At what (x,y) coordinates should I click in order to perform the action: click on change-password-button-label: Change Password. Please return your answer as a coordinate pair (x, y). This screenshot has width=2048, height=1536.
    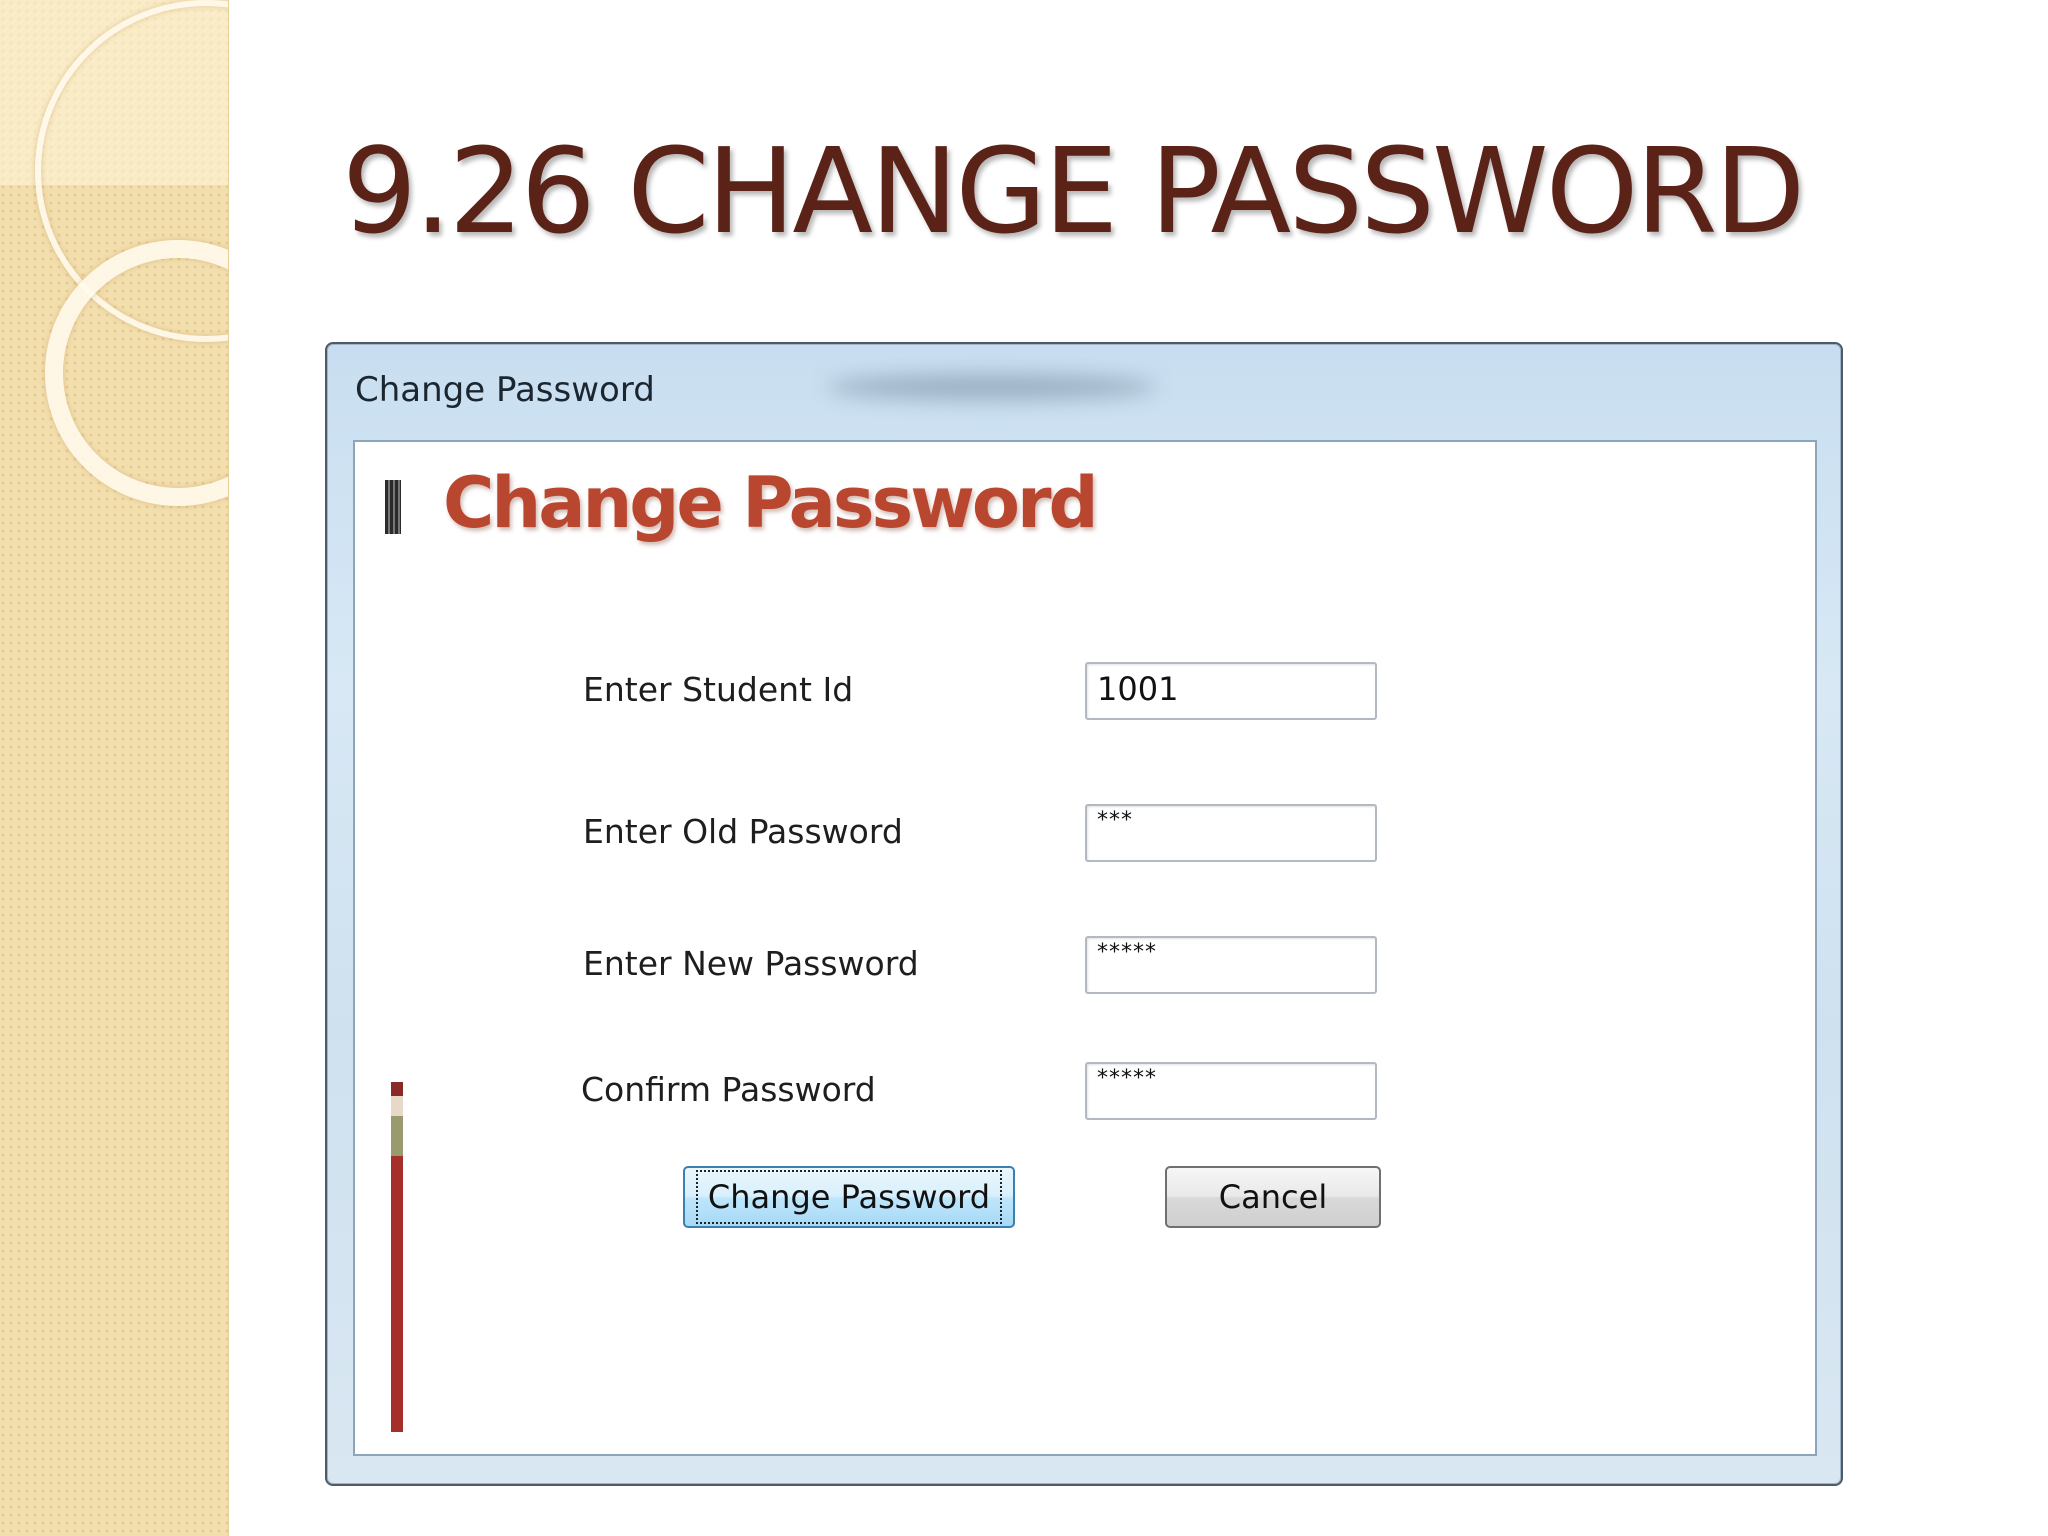
    Looking at the image, I should click on (849, 1197).